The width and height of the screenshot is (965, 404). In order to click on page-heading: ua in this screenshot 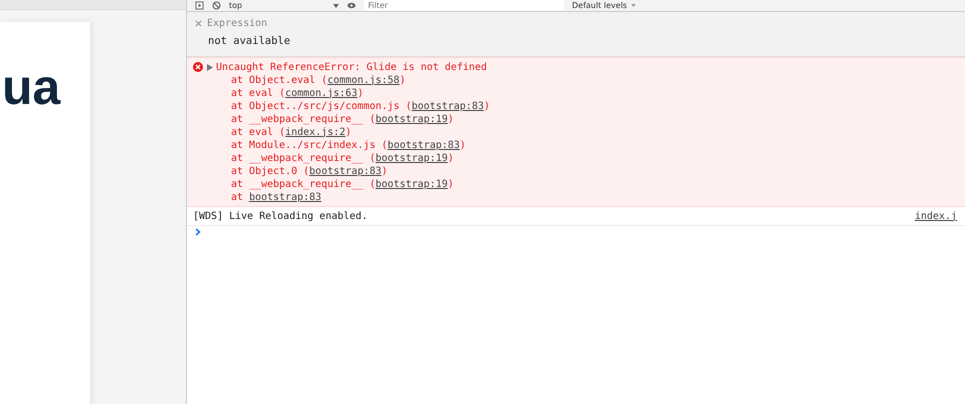, I will do `click(32, 87)`.